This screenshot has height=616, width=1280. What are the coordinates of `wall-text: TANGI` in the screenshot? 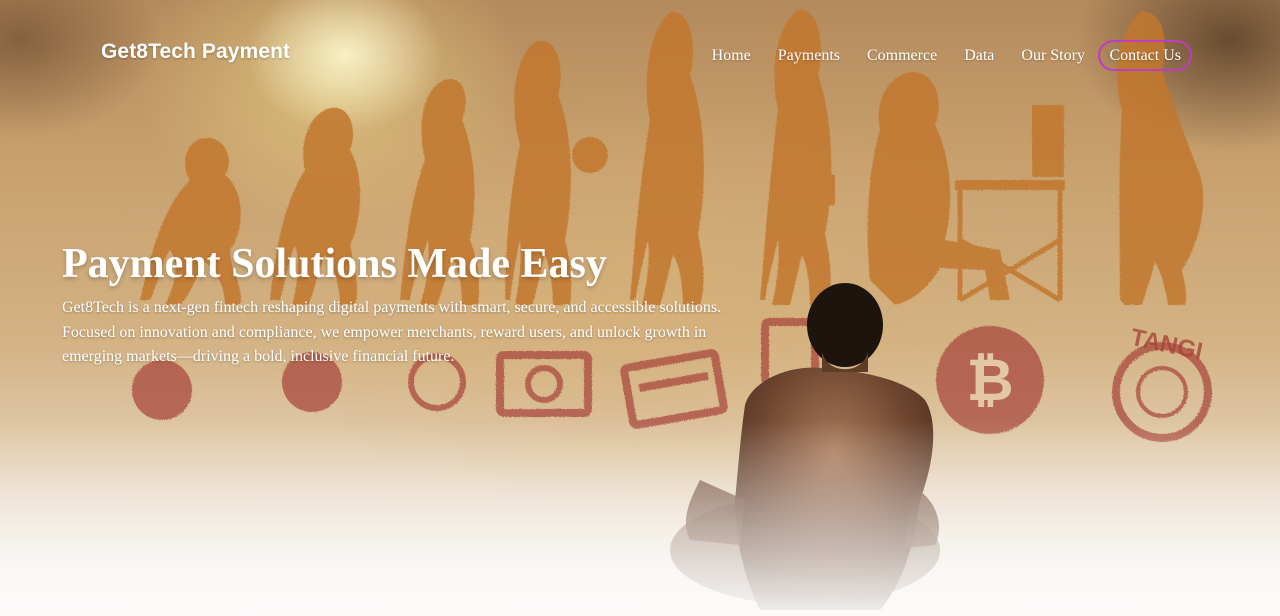 It's located at (1166, 345).